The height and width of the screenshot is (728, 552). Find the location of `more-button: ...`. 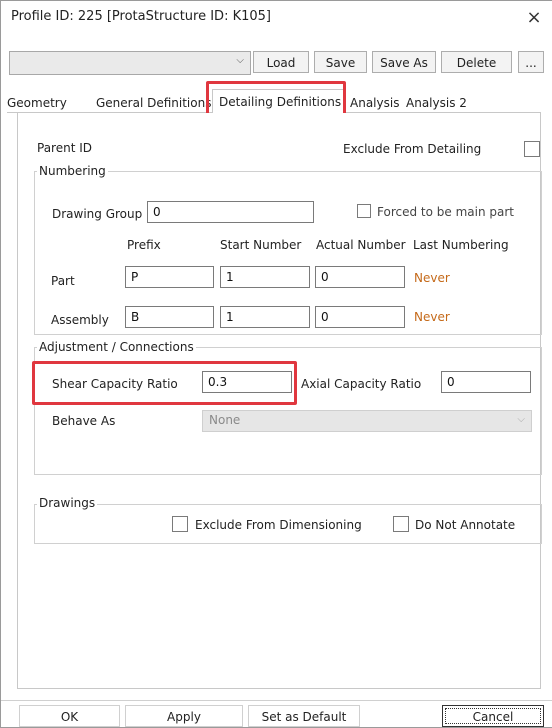

more-button: ... is located at coordinates (531, 62).